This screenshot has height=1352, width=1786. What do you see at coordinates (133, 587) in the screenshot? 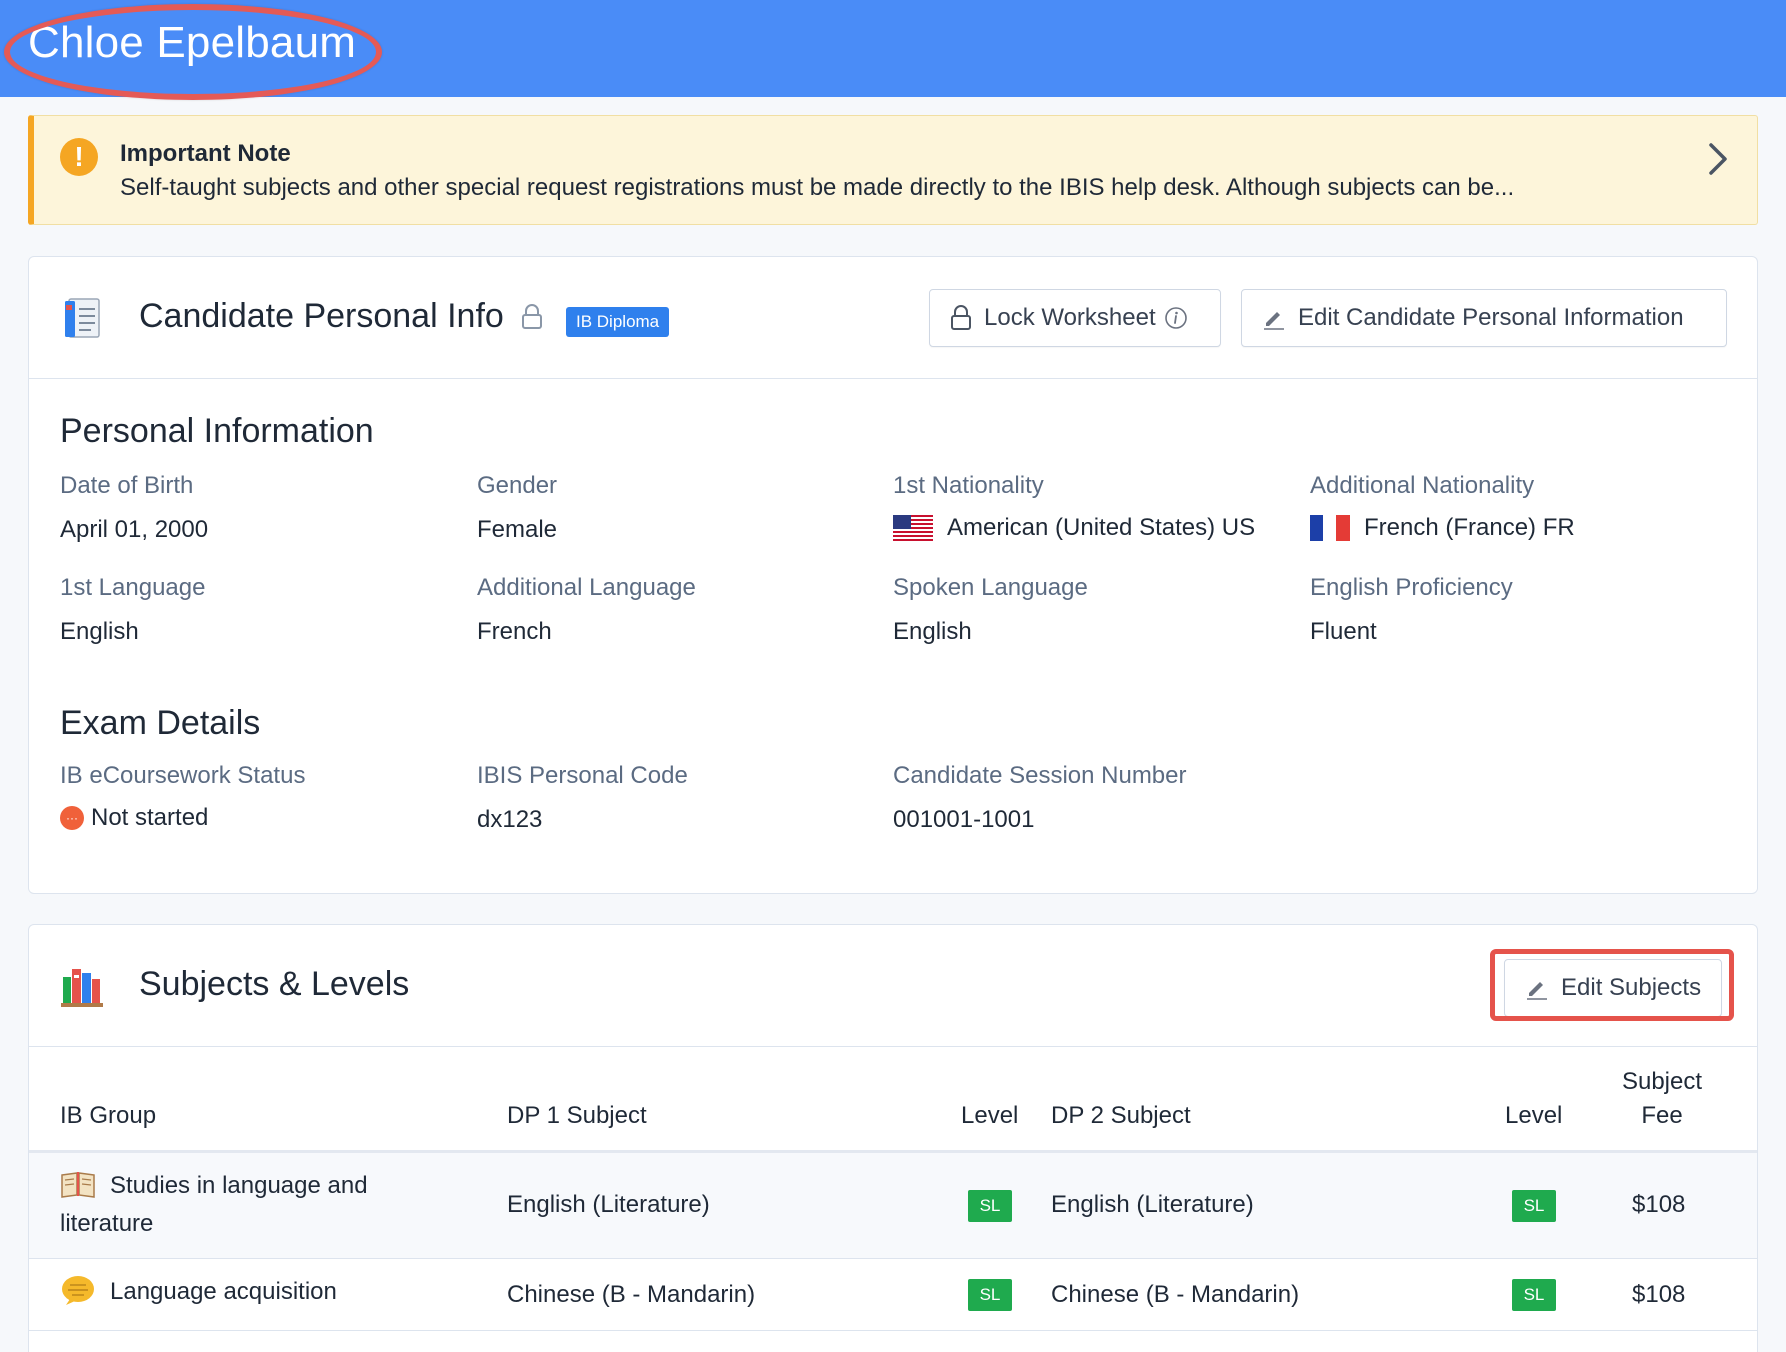
I see `first-language-label: 1st Language` at bounding box center [133, 587].